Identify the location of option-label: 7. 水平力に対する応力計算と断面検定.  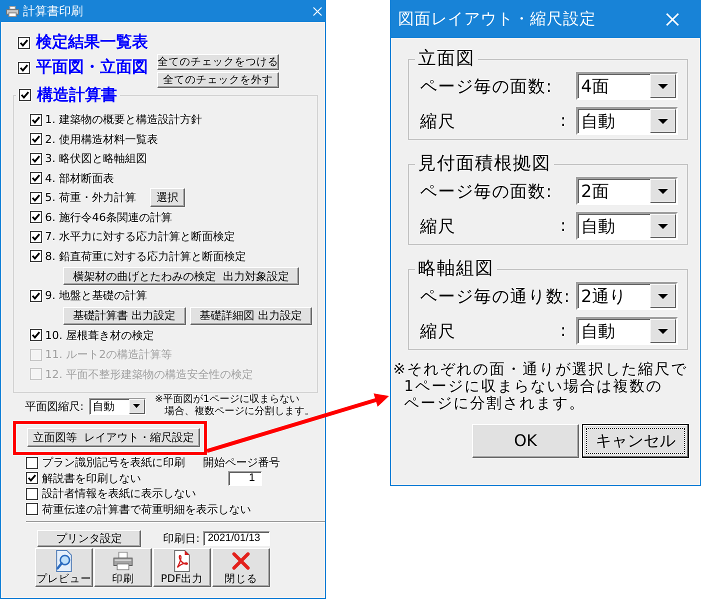
(140, 236).